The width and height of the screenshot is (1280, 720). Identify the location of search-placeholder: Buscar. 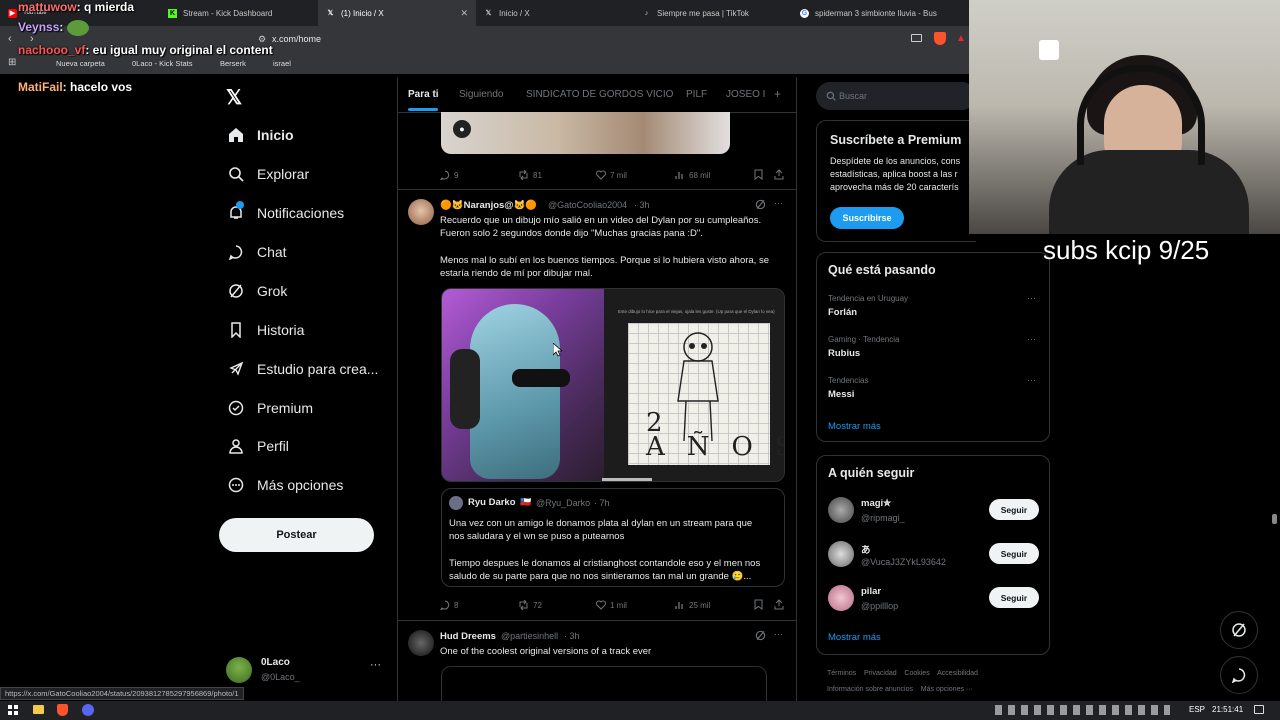
(853, 96).